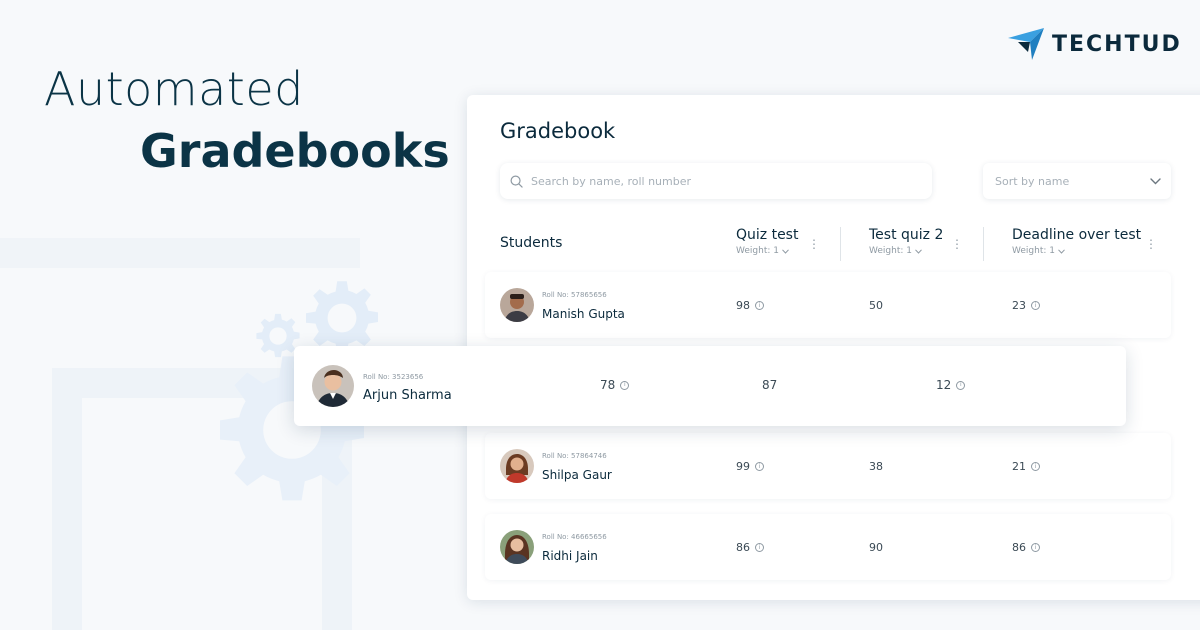  Describe the element at coordinates (1026, 44) in the screenshot. I see `logo-mark-icon` at that location.